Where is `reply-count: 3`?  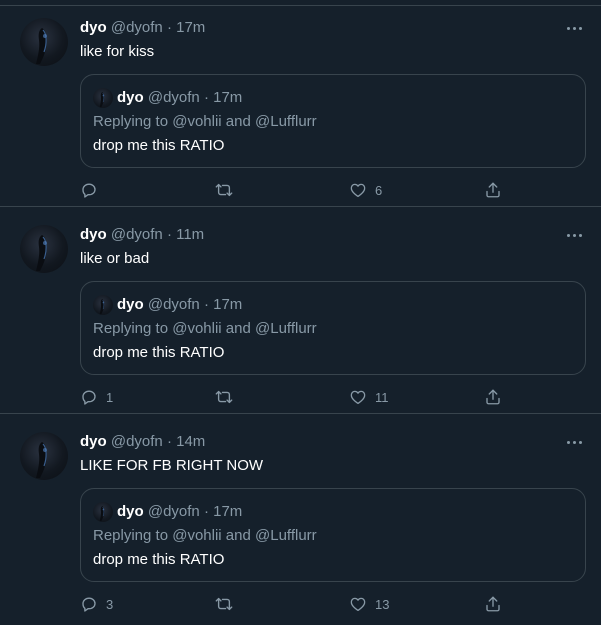 reply-count: 3 is located at coordinates (110, 604).